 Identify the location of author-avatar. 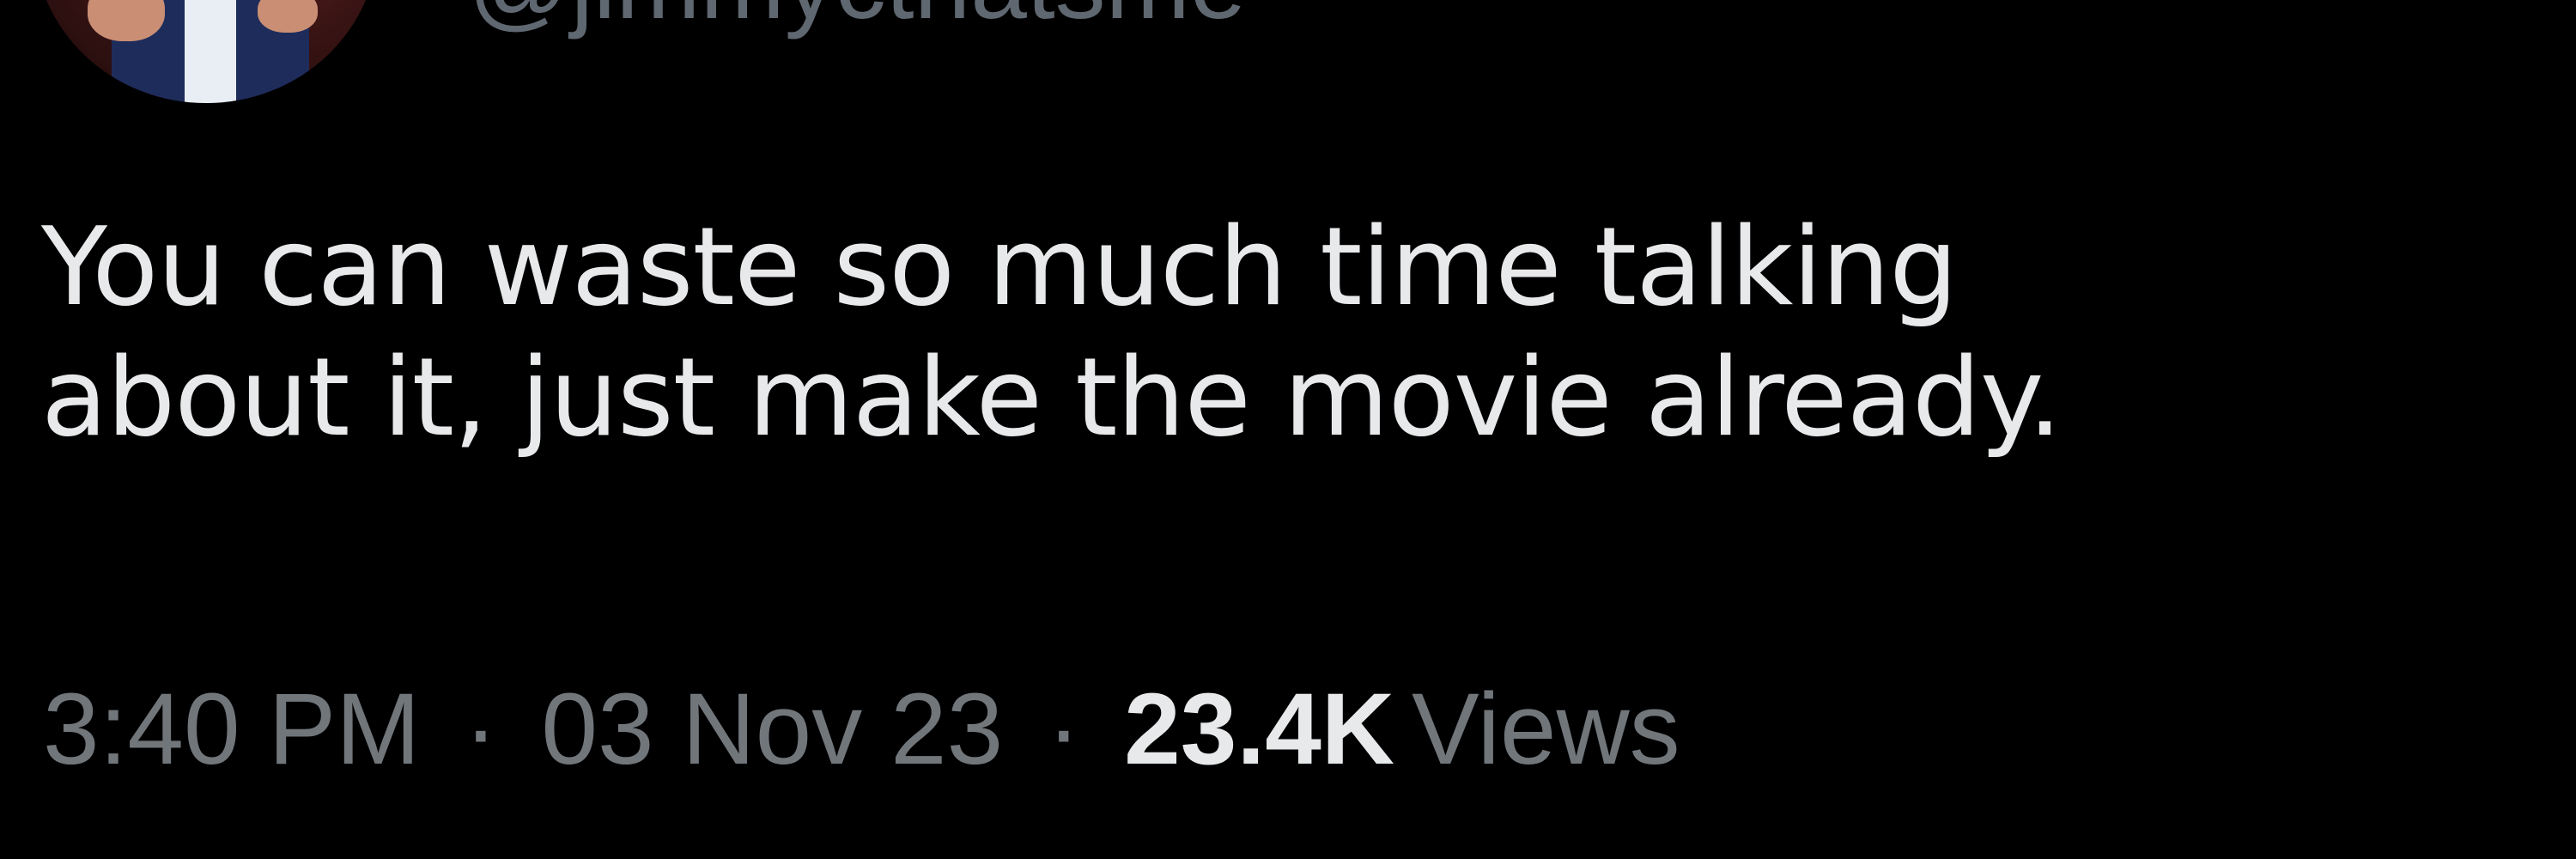
(206, 52).